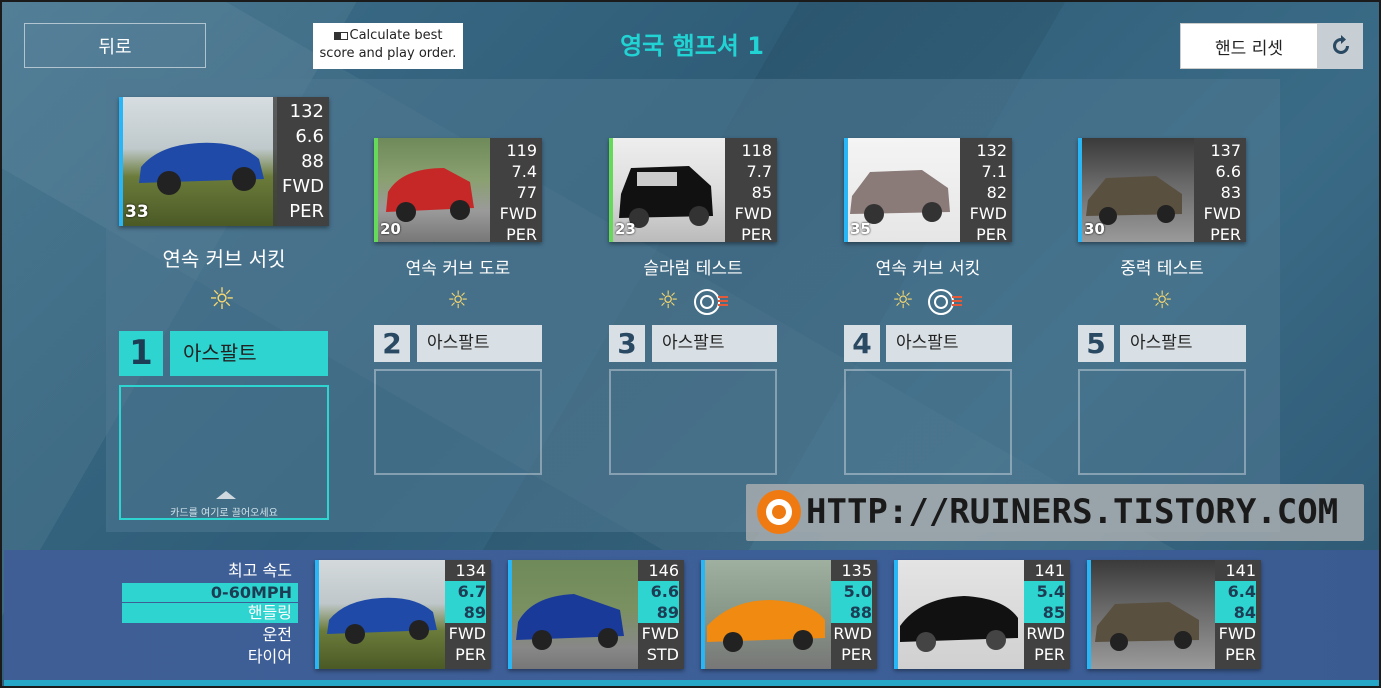  Describe the element at coordinates (1162, 269) in the screenshot. I see `race-name-5: 중력 테스트` at that location.